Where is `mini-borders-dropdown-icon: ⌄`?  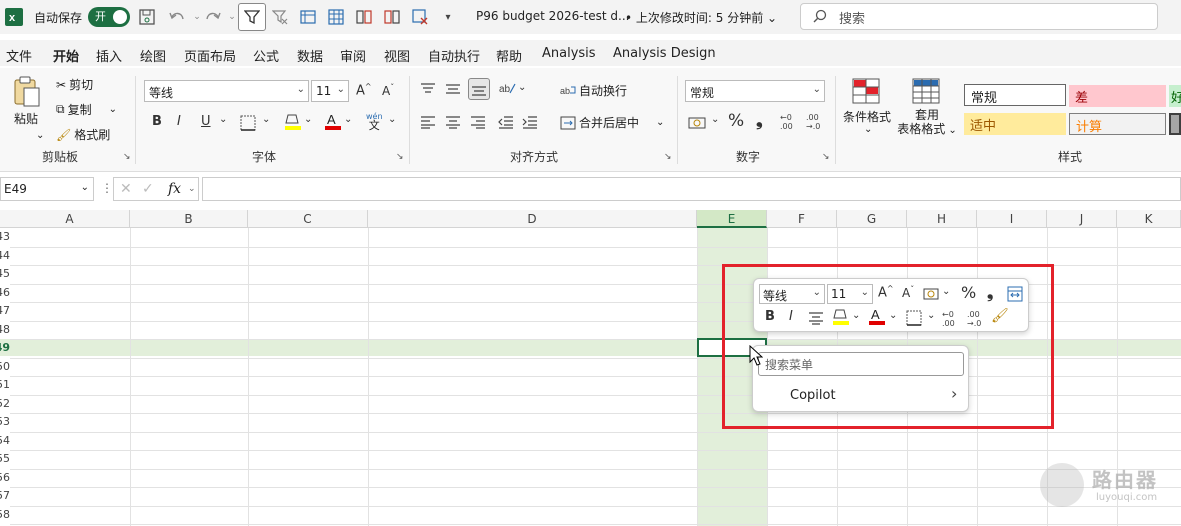 mini-borders-dropdown-icon: ⌄ is located at coordinates (931, 315).